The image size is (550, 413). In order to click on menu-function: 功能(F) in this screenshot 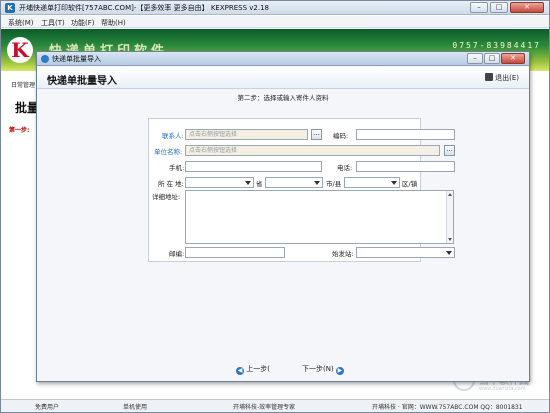, I will do `click(83, 23)`.